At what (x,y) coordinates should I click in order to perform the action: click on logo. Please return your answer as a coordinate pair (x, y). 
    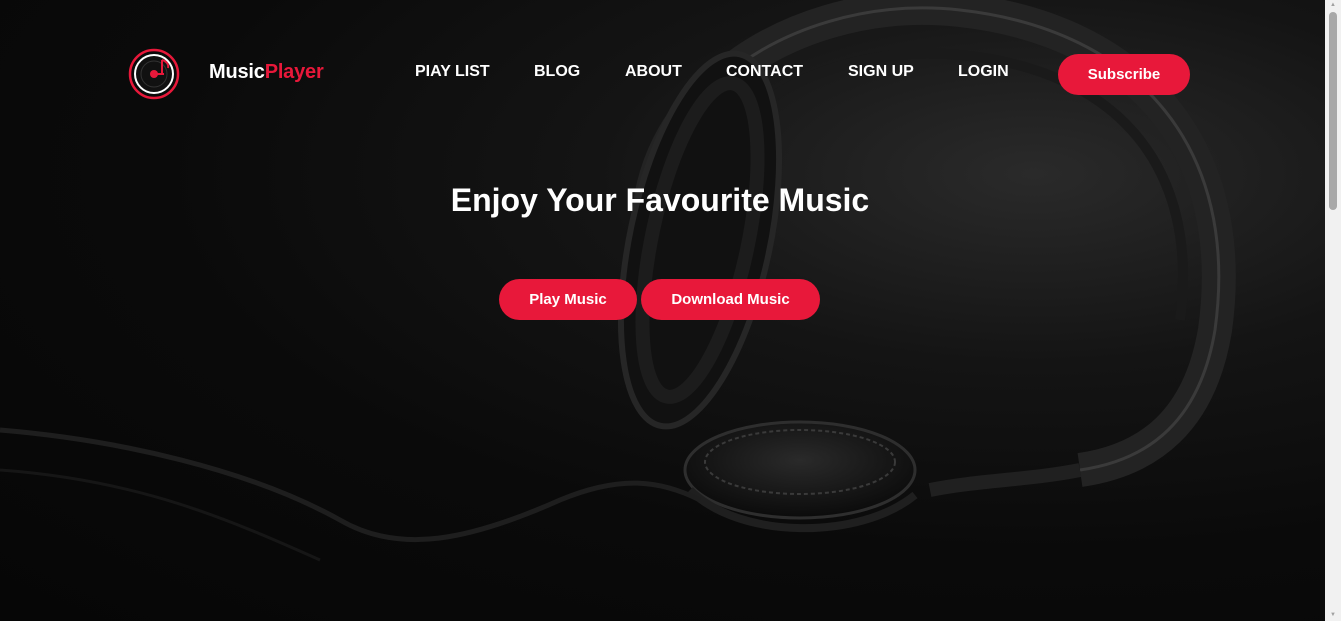
    Looking at the image, I should click on (154, 74).